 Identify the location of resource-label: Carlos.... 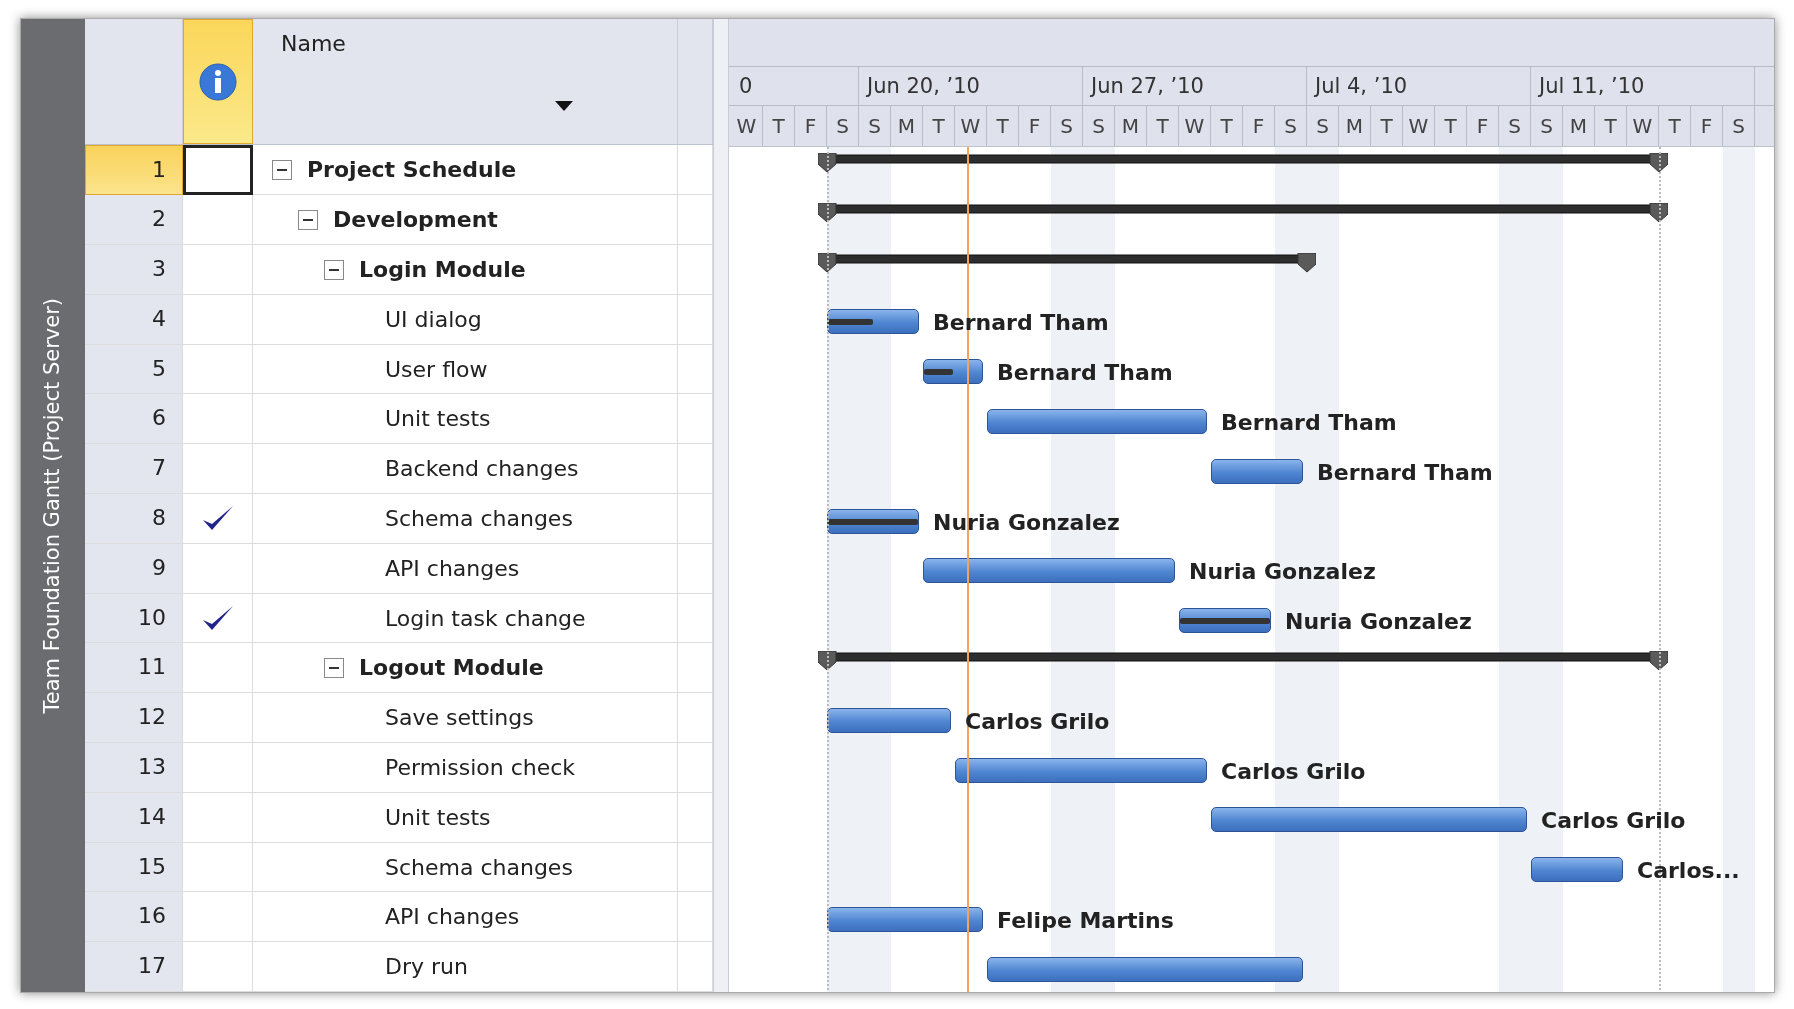
(1688, 871).